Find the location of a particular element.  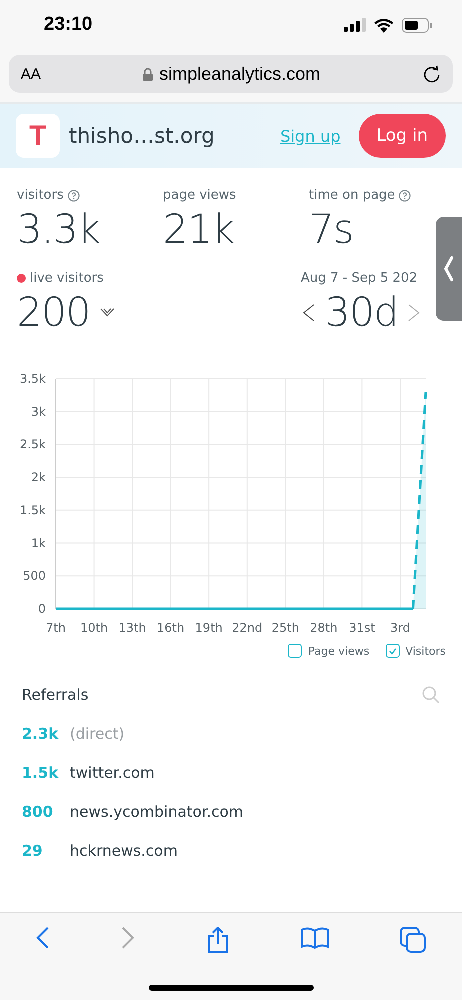

axis-label: 0 is located at coordinates (42, 609).